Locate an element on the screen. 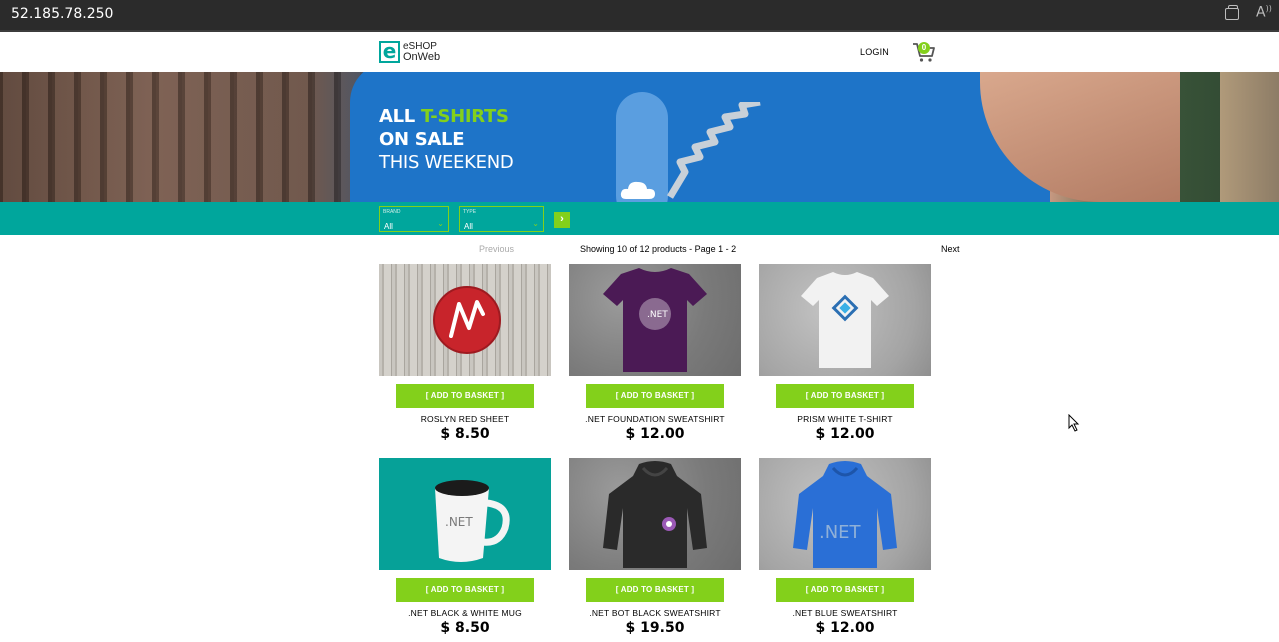 This screenshot has width=1279, height=642. brand-select-value: All is located at coordinates (388, 226).